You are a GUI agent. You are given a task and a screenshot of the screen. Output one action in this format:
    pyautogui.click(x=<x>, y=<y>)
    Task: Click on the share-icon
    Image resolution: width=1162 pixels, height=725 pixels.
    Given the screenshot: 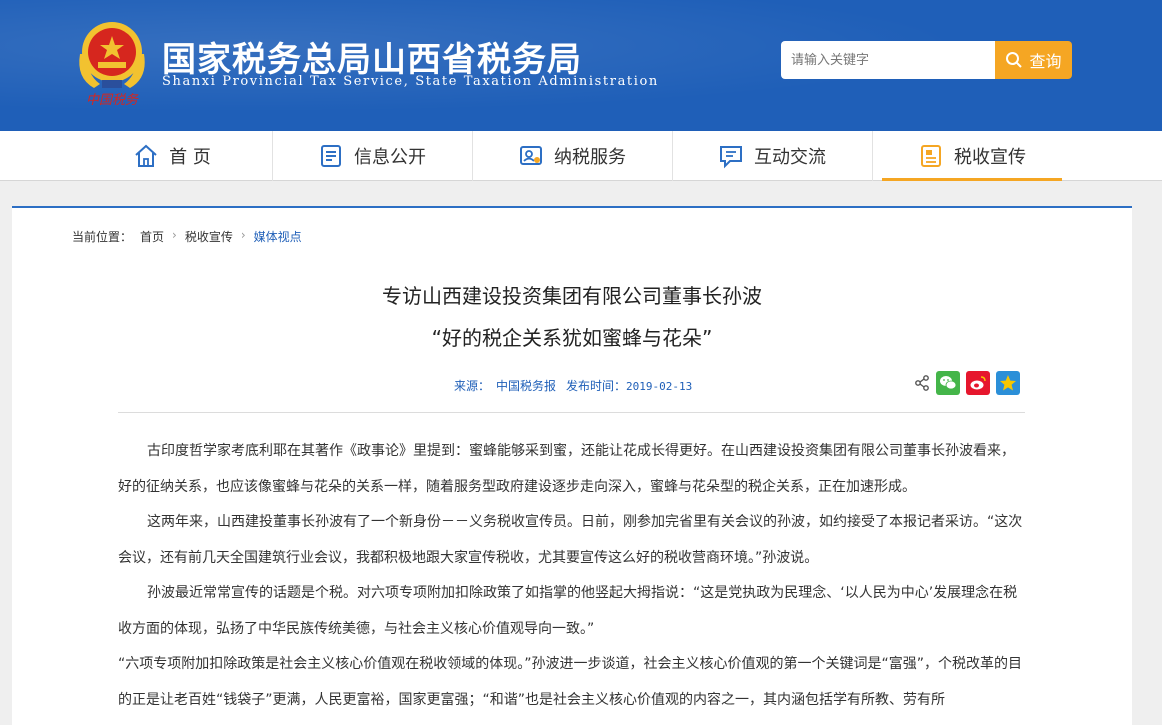 What is the action you would take?
    pyautogui.click(x=922, y=383)
    